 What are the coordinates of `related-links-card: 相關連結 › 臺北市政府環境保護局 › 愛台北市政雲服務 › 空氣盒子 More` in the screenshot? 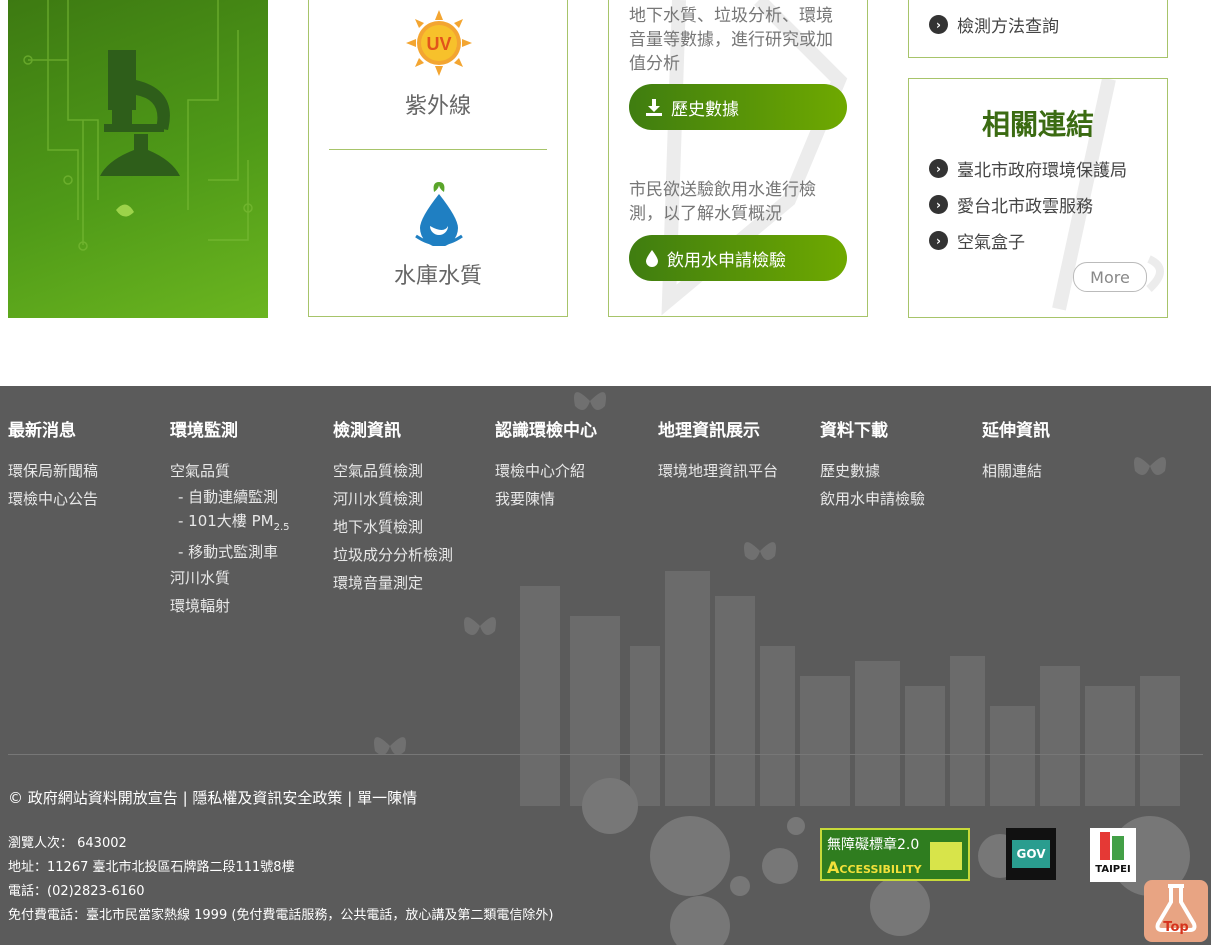 It's located at (1038, 198).